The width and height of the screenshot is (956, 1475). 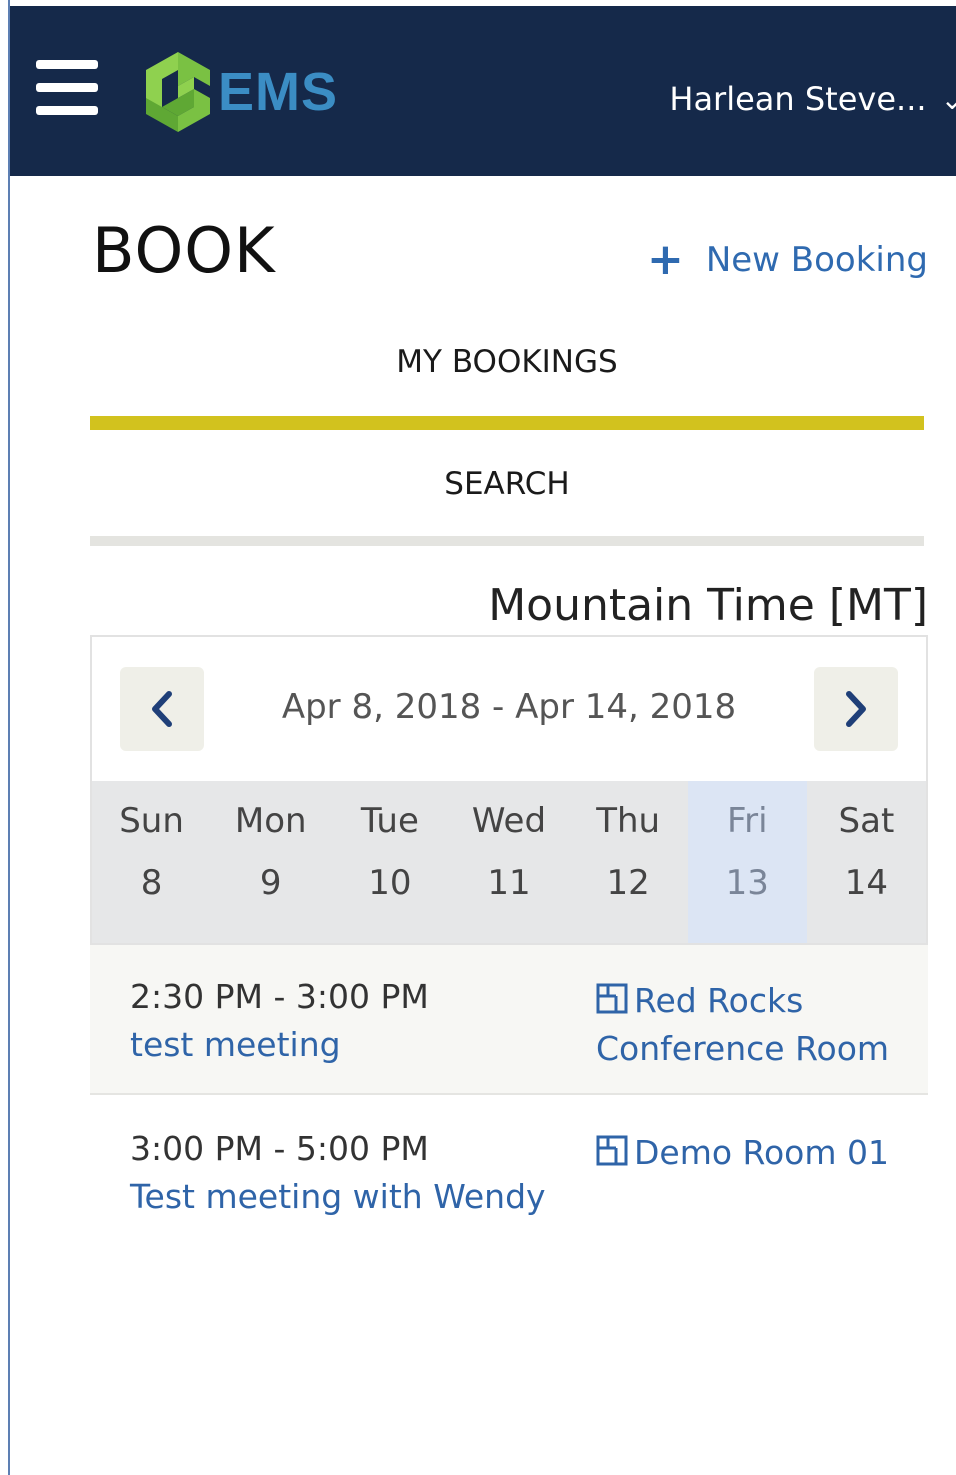 What do you see at coordinates (389, 862) in the screenshot?
I see `day-tue: Tue 10` at bounding box center [389, 862].